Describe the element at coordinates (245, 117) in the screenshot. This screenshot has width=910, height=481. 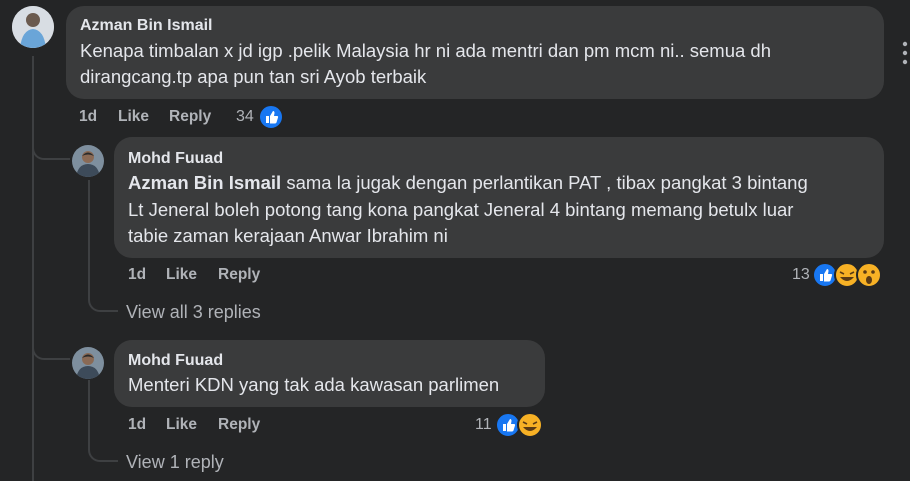
I see `reaction-count: 34` at that location.